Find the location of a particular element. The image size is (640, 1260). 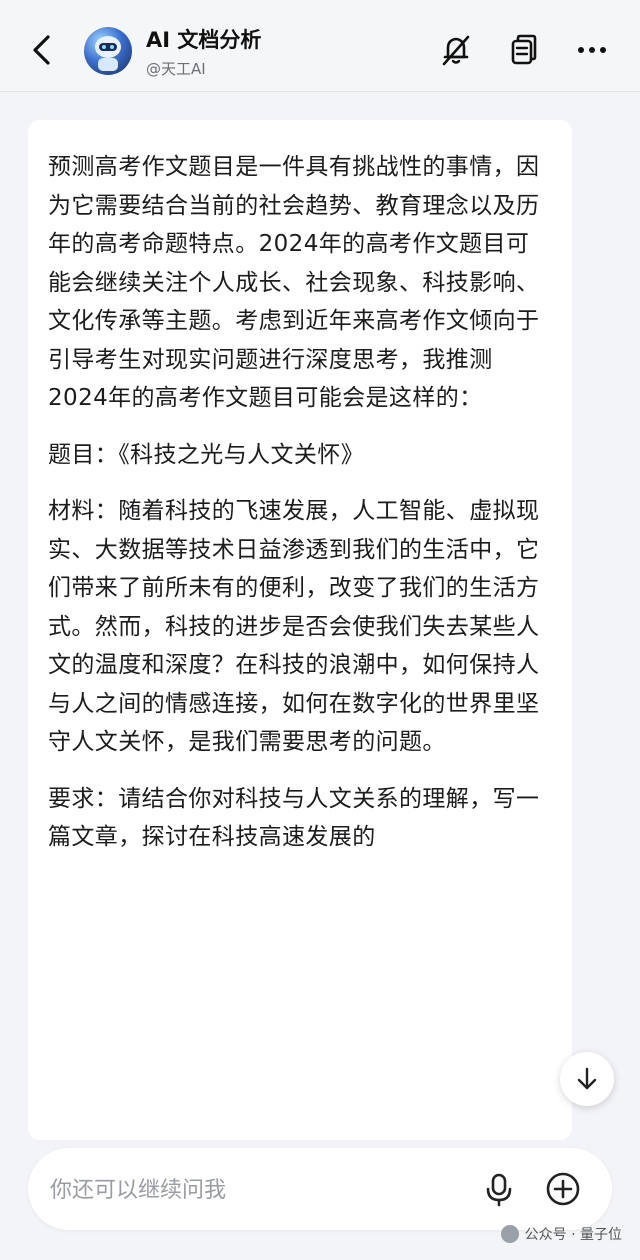

back-button is located at coordinates (42, 50).